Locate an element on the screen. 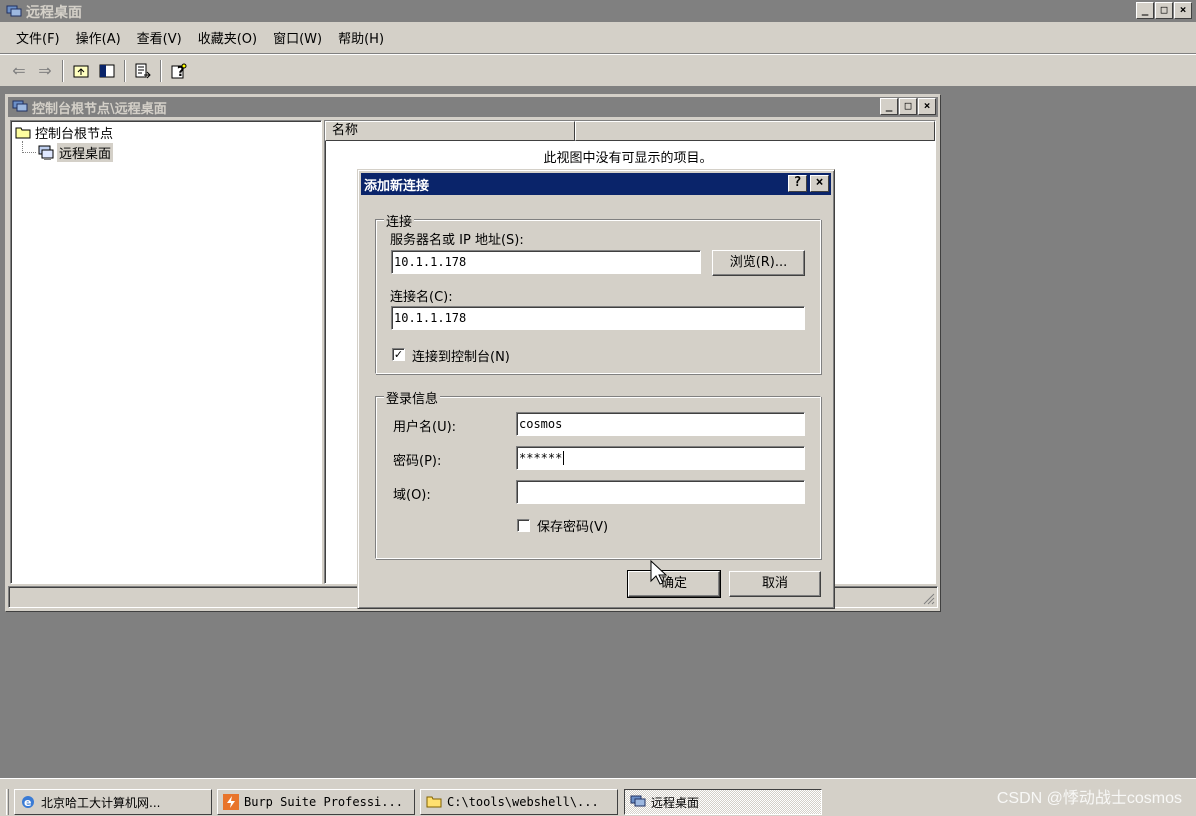 The width and height of the screenshot is (1196, 816). mouse-cursor-icon is located at coordinates (659, 572).